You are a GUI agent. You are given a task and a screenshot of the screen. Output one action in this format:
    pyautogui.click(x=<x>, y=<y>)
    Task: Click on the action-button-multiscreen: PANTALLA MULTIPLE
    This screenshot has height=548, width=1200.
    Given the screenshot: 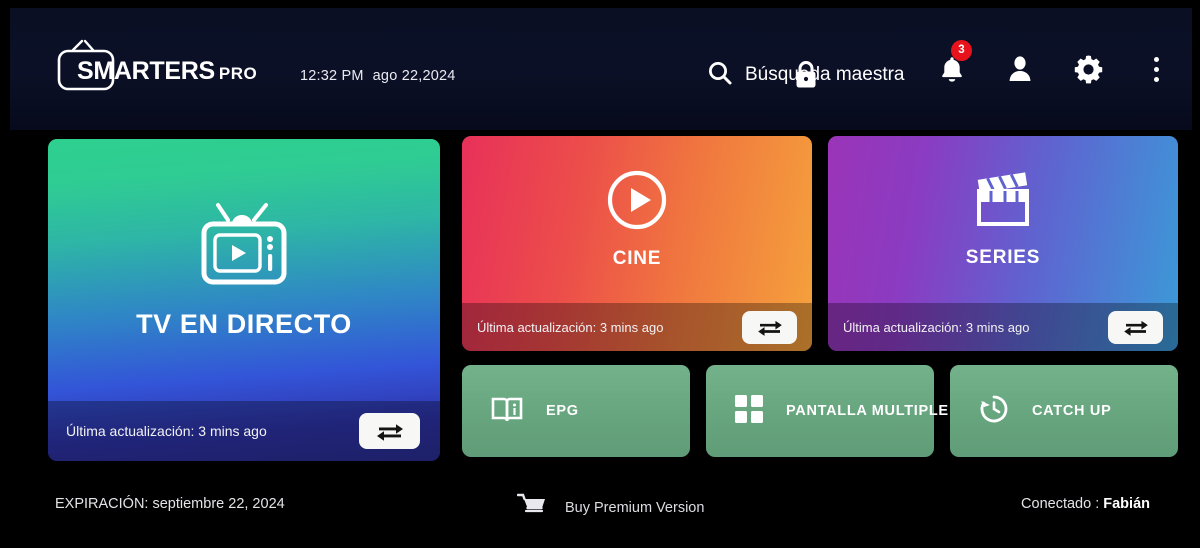 What is the action you would take?
    pyautogui.click(x=827, y=411)
    